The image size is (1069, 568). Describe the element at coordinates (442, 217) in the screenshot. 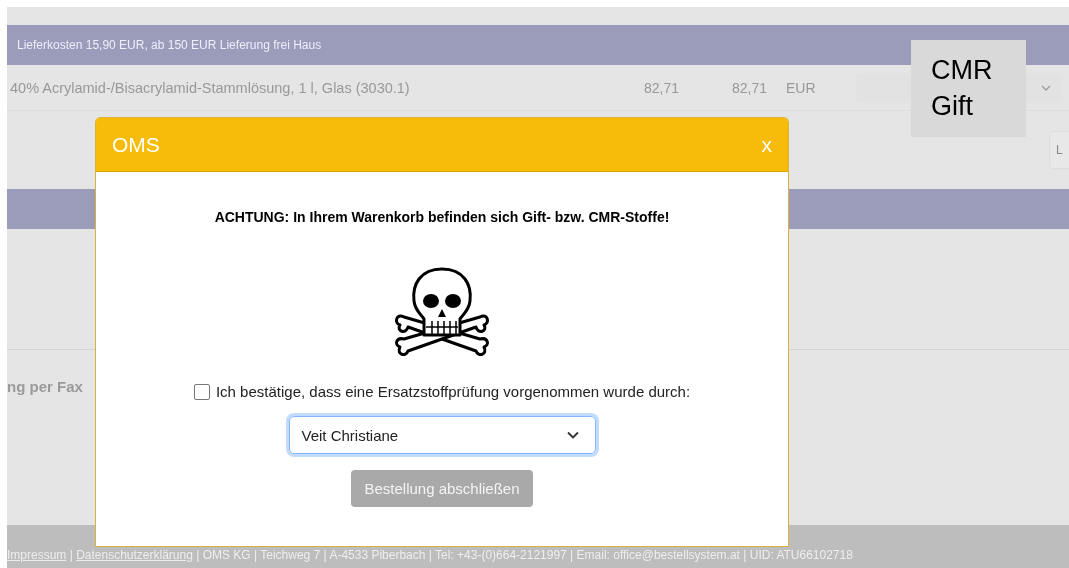

I see `warning-text: ACHTUNG: In Ihrem Warenkorb befinden sich Gift- bzw. CMR-Stoffe!` at that location.